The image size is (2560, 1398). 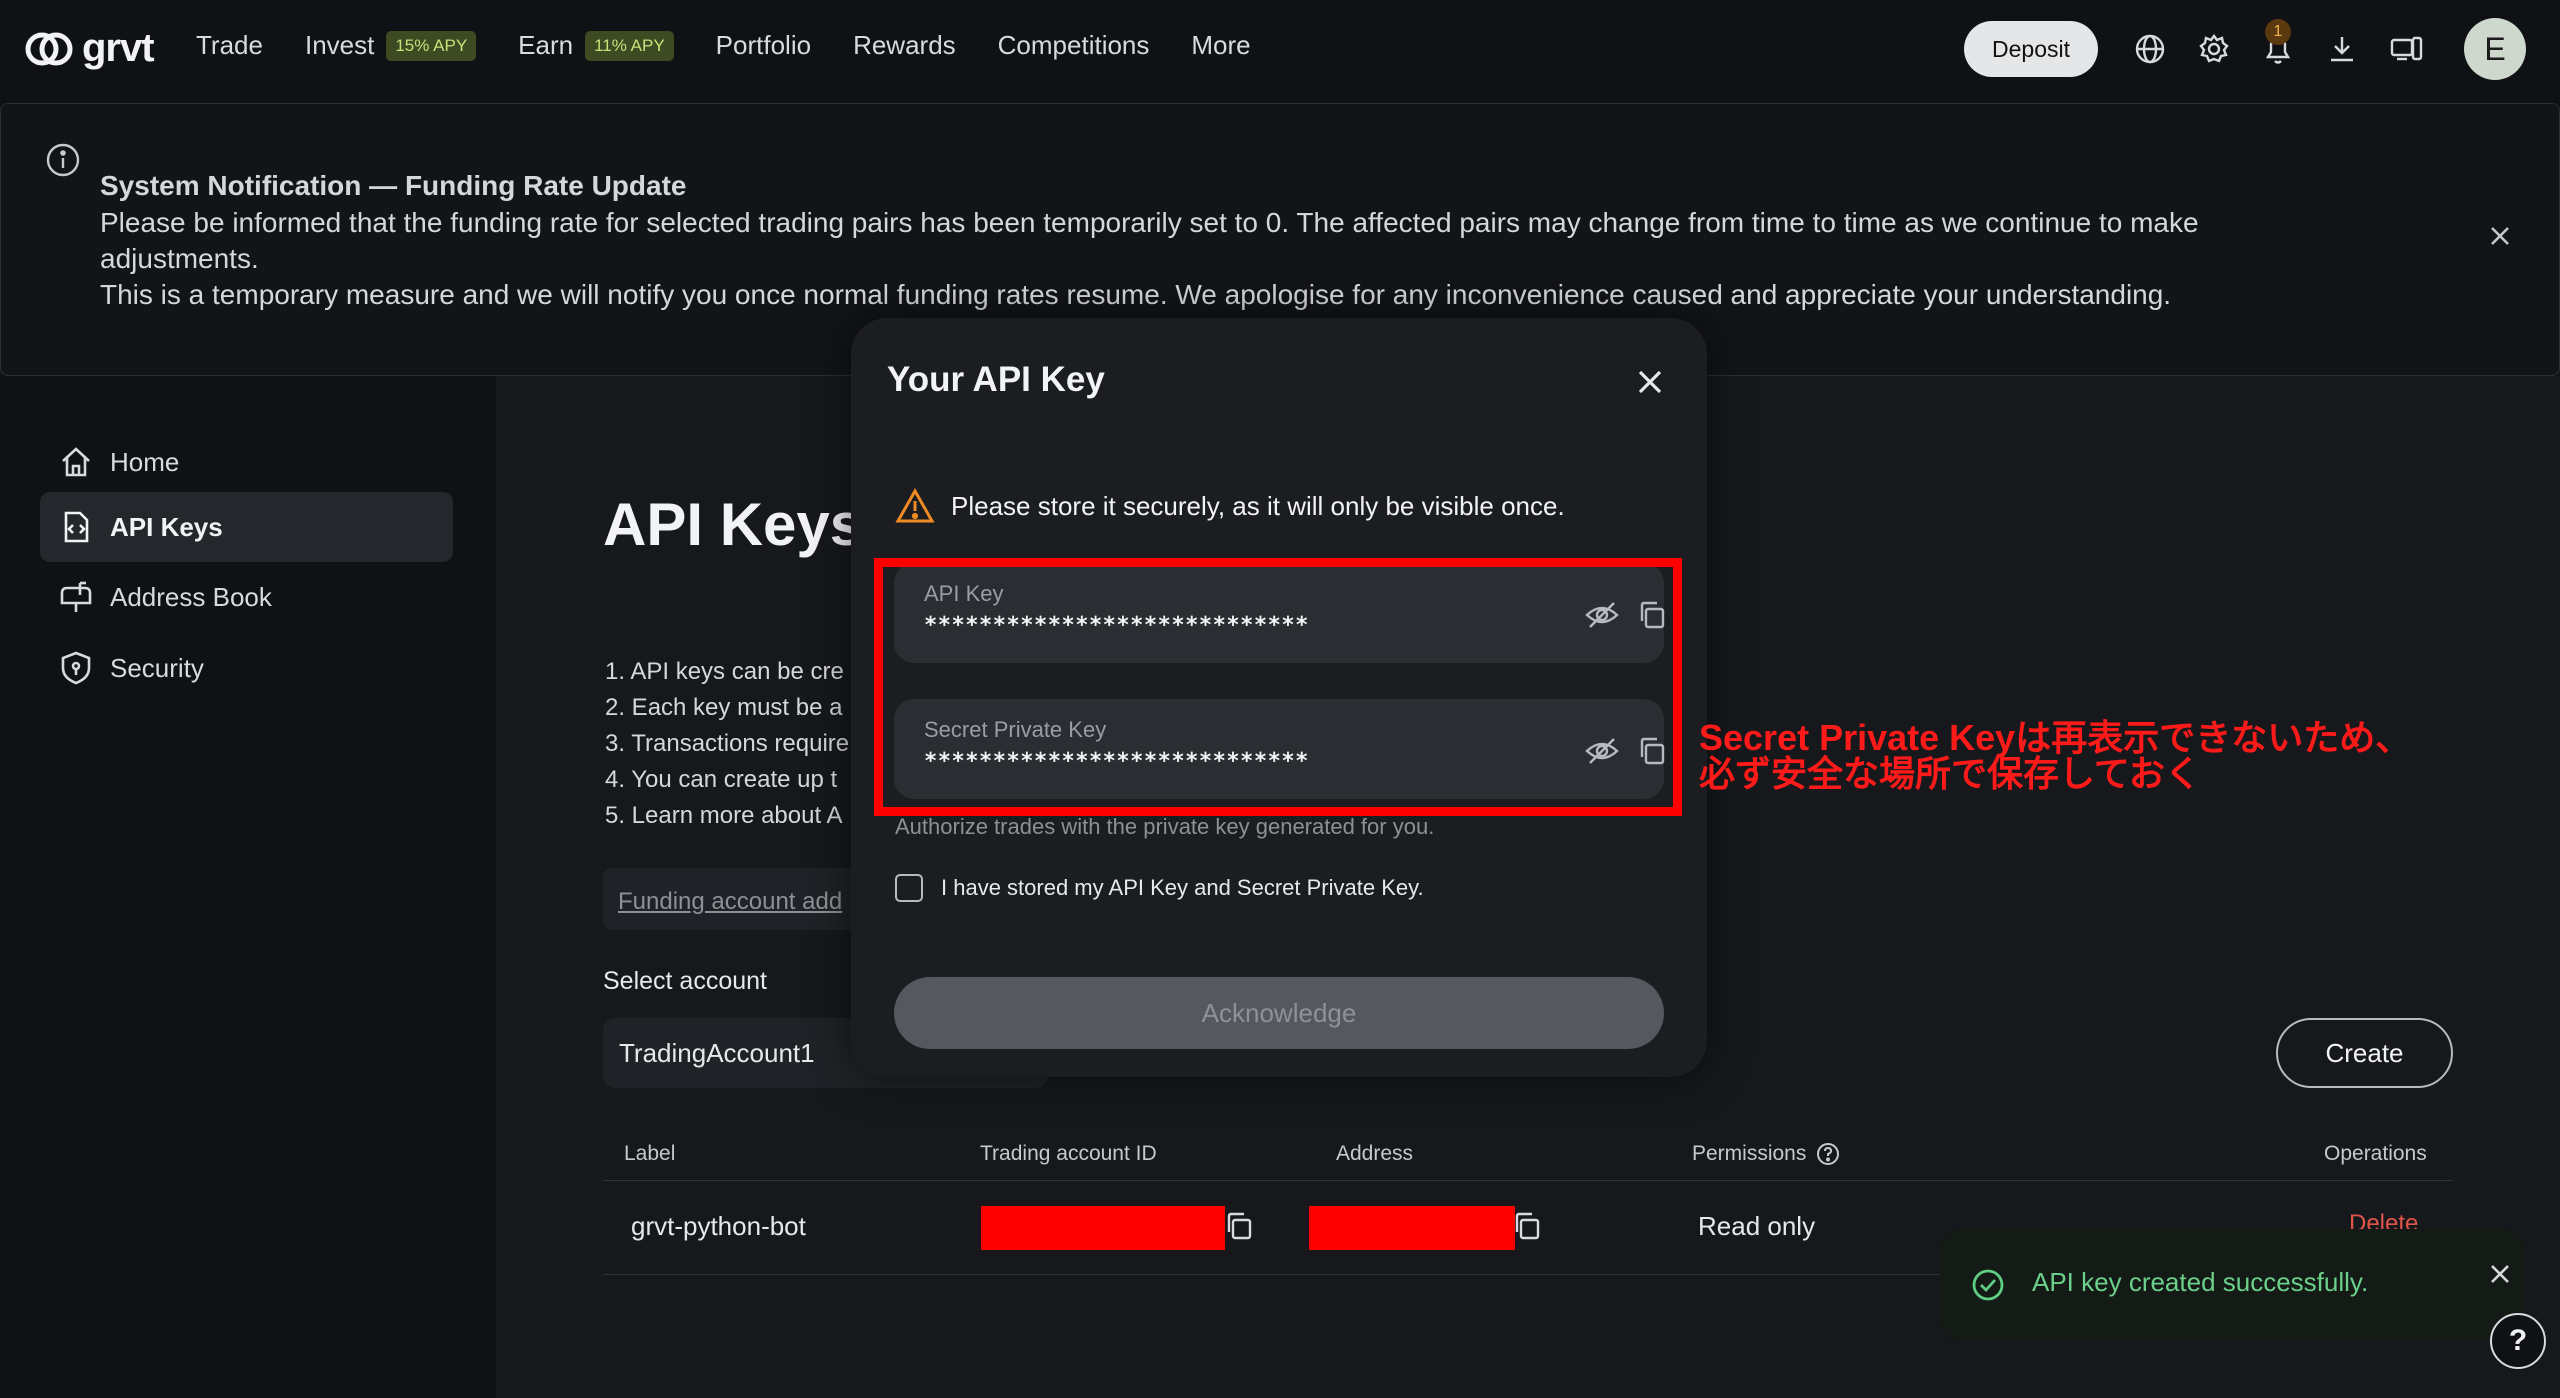 I want to click on table-header-divider, so click(x=1528, y=1180).